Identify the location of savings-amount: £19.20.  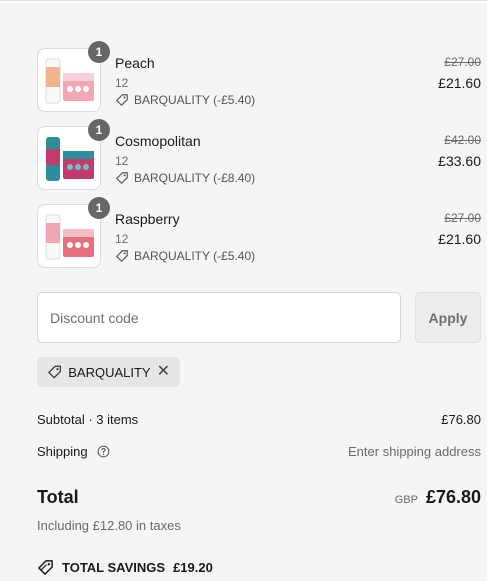
(193, 567).